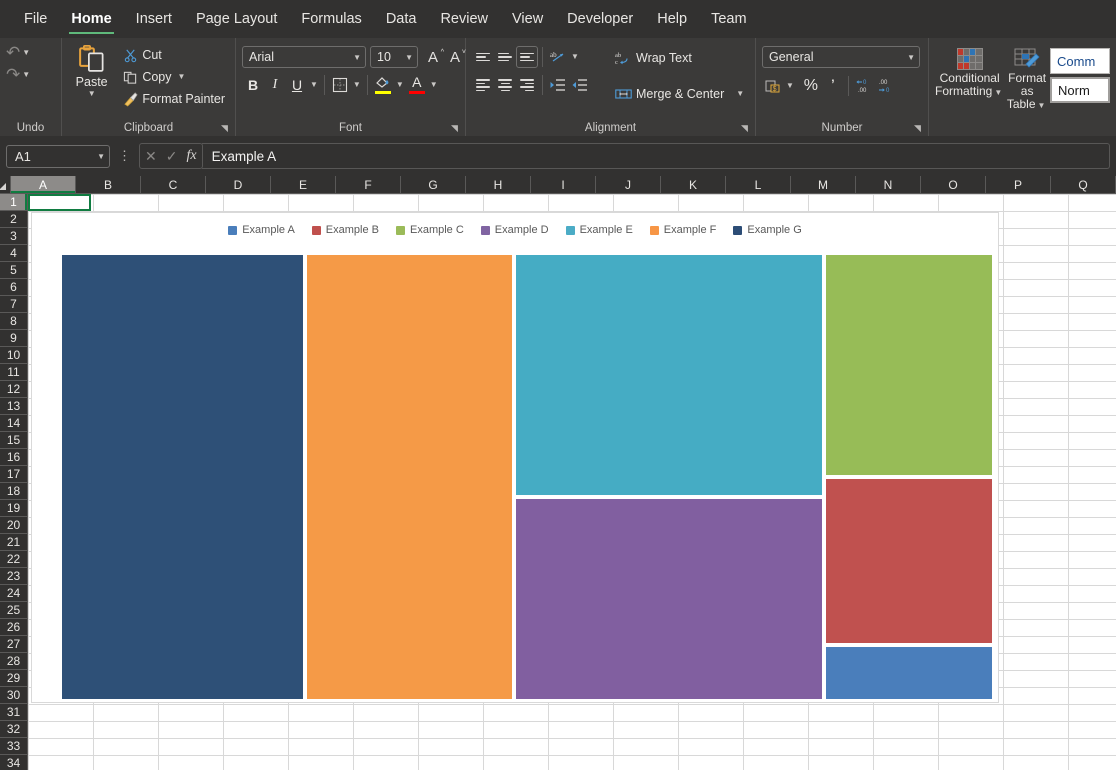 The height and width of the screenshot is (770, 1116). Describe the element at coordinates (680, 94) in the screenshot. I see `merge-center-button: Merge & Center ▼` at that location.